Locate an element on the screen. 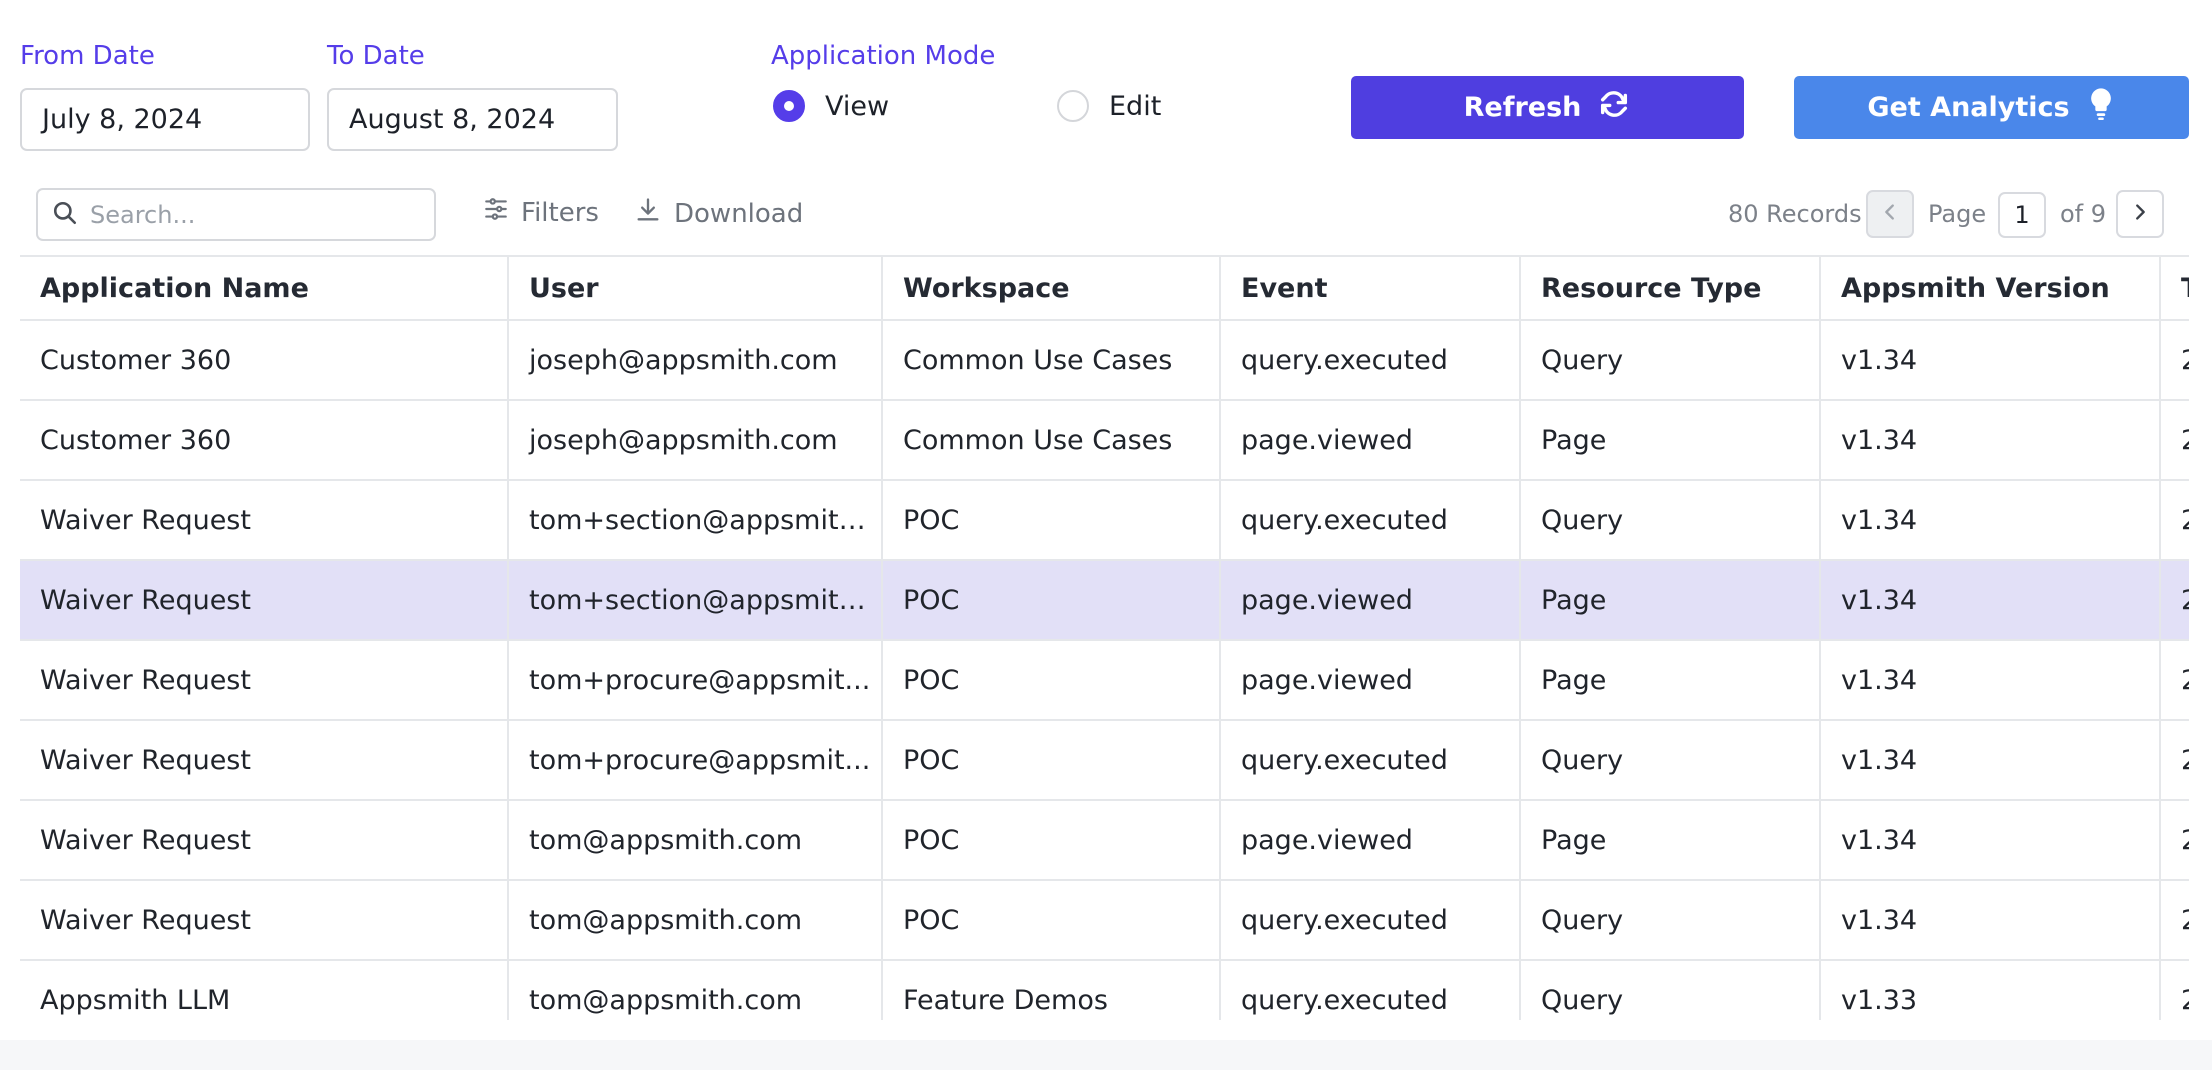 This screenshot has width=2212, height=1070. page-total: of 9 is located at coordinates (2083, 214).